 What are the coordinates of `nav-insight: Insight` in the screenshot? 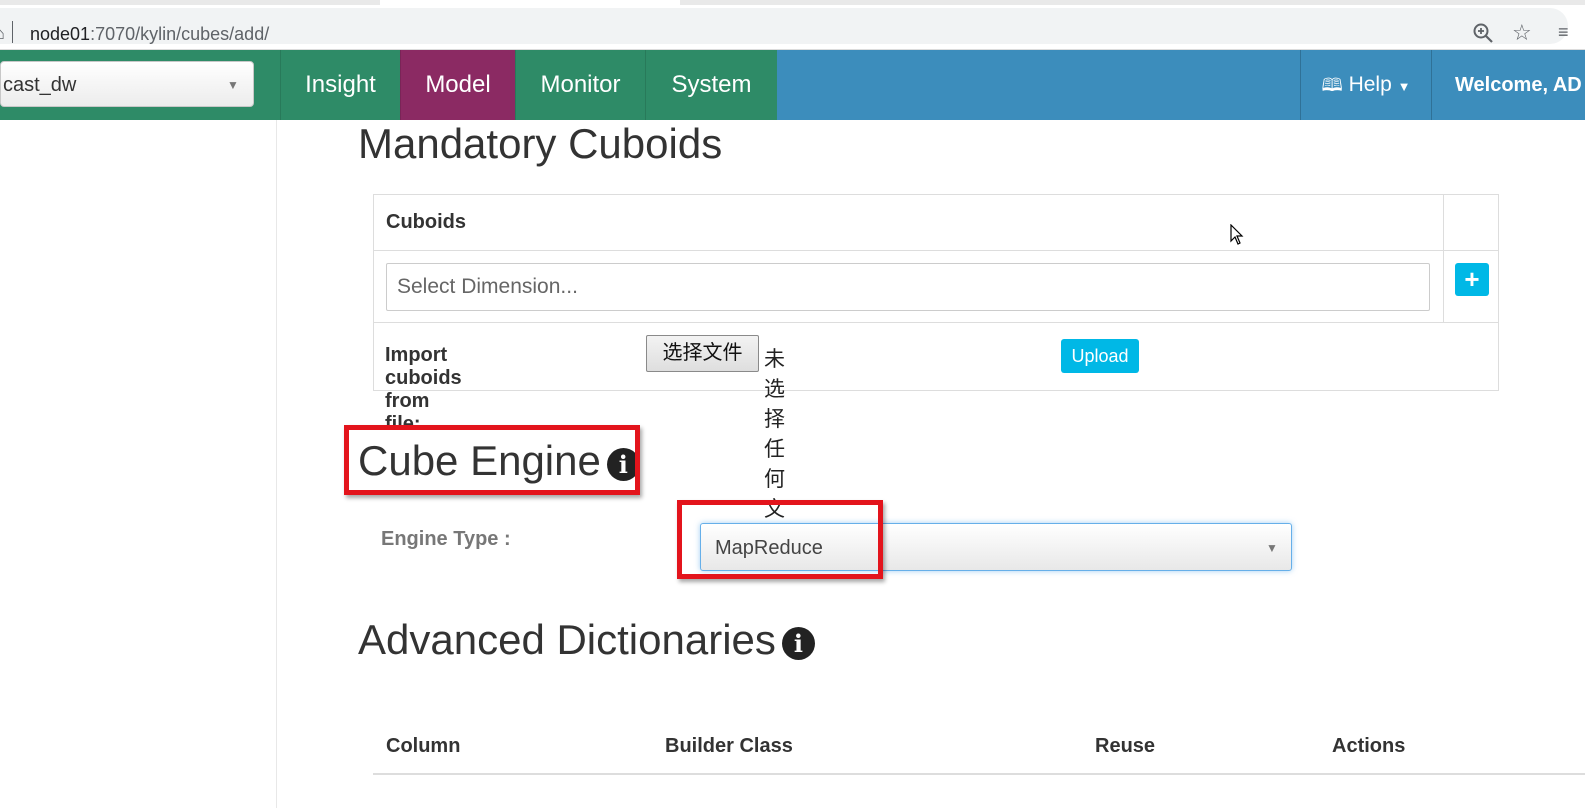 It's located at (340, 85).